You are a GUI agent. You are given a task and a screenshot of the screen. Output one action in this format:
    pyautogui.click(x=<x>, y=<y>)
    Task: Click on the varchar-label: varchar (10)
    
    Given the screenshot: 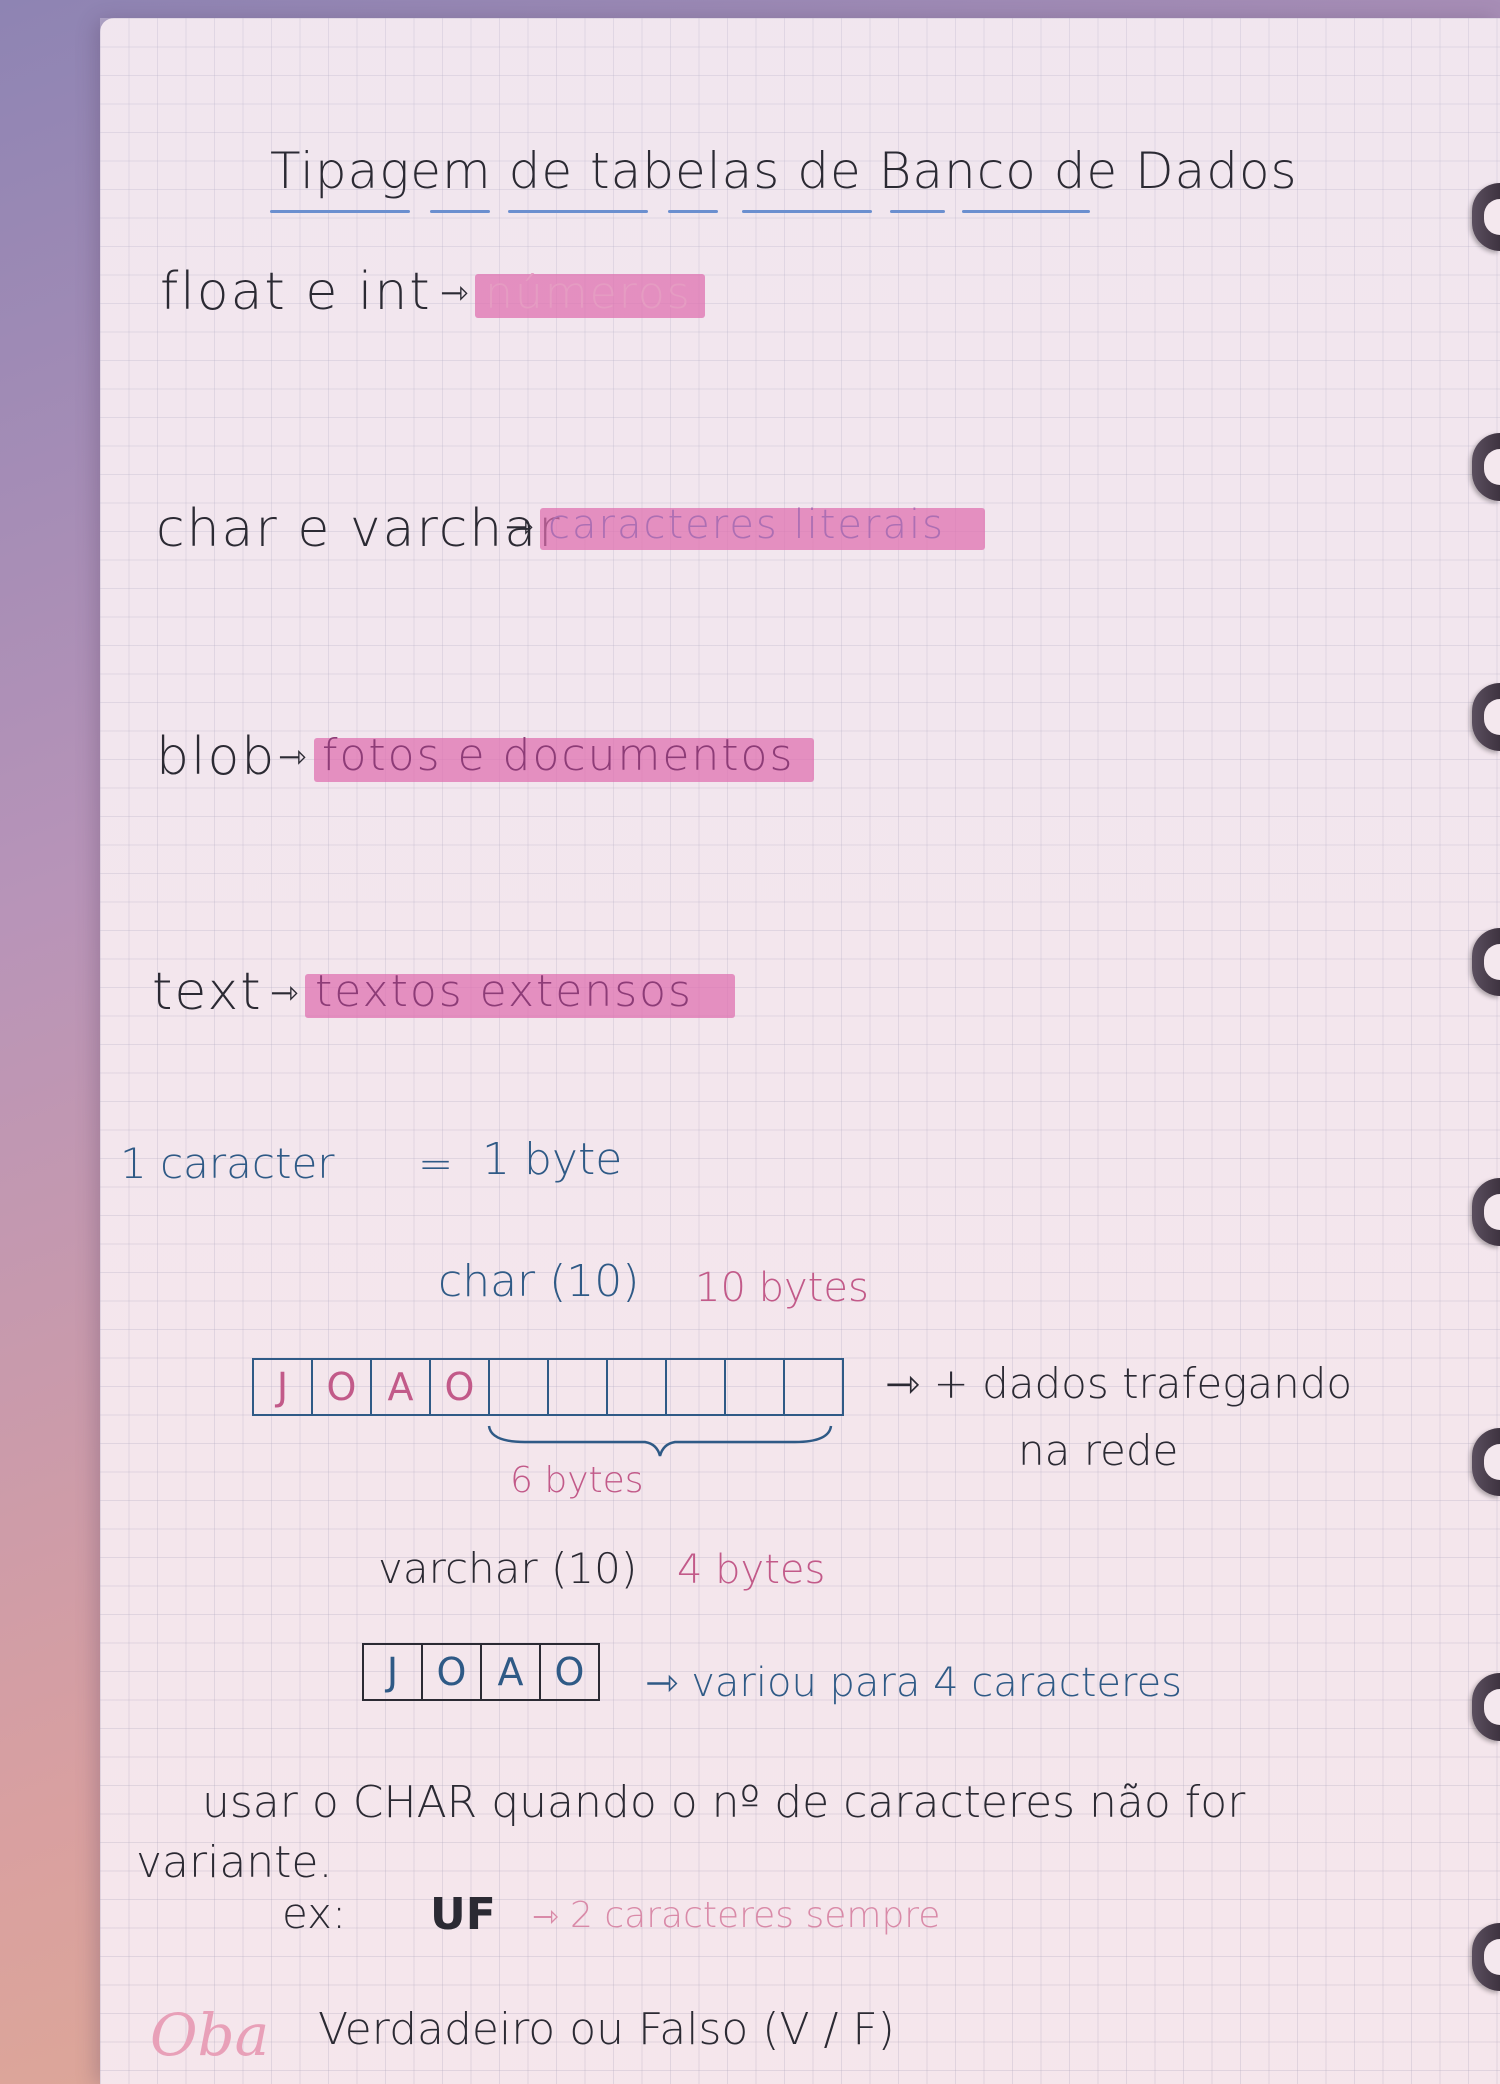 What is the action you would take?
    pyautogui.click(x=508, y=1568)
    